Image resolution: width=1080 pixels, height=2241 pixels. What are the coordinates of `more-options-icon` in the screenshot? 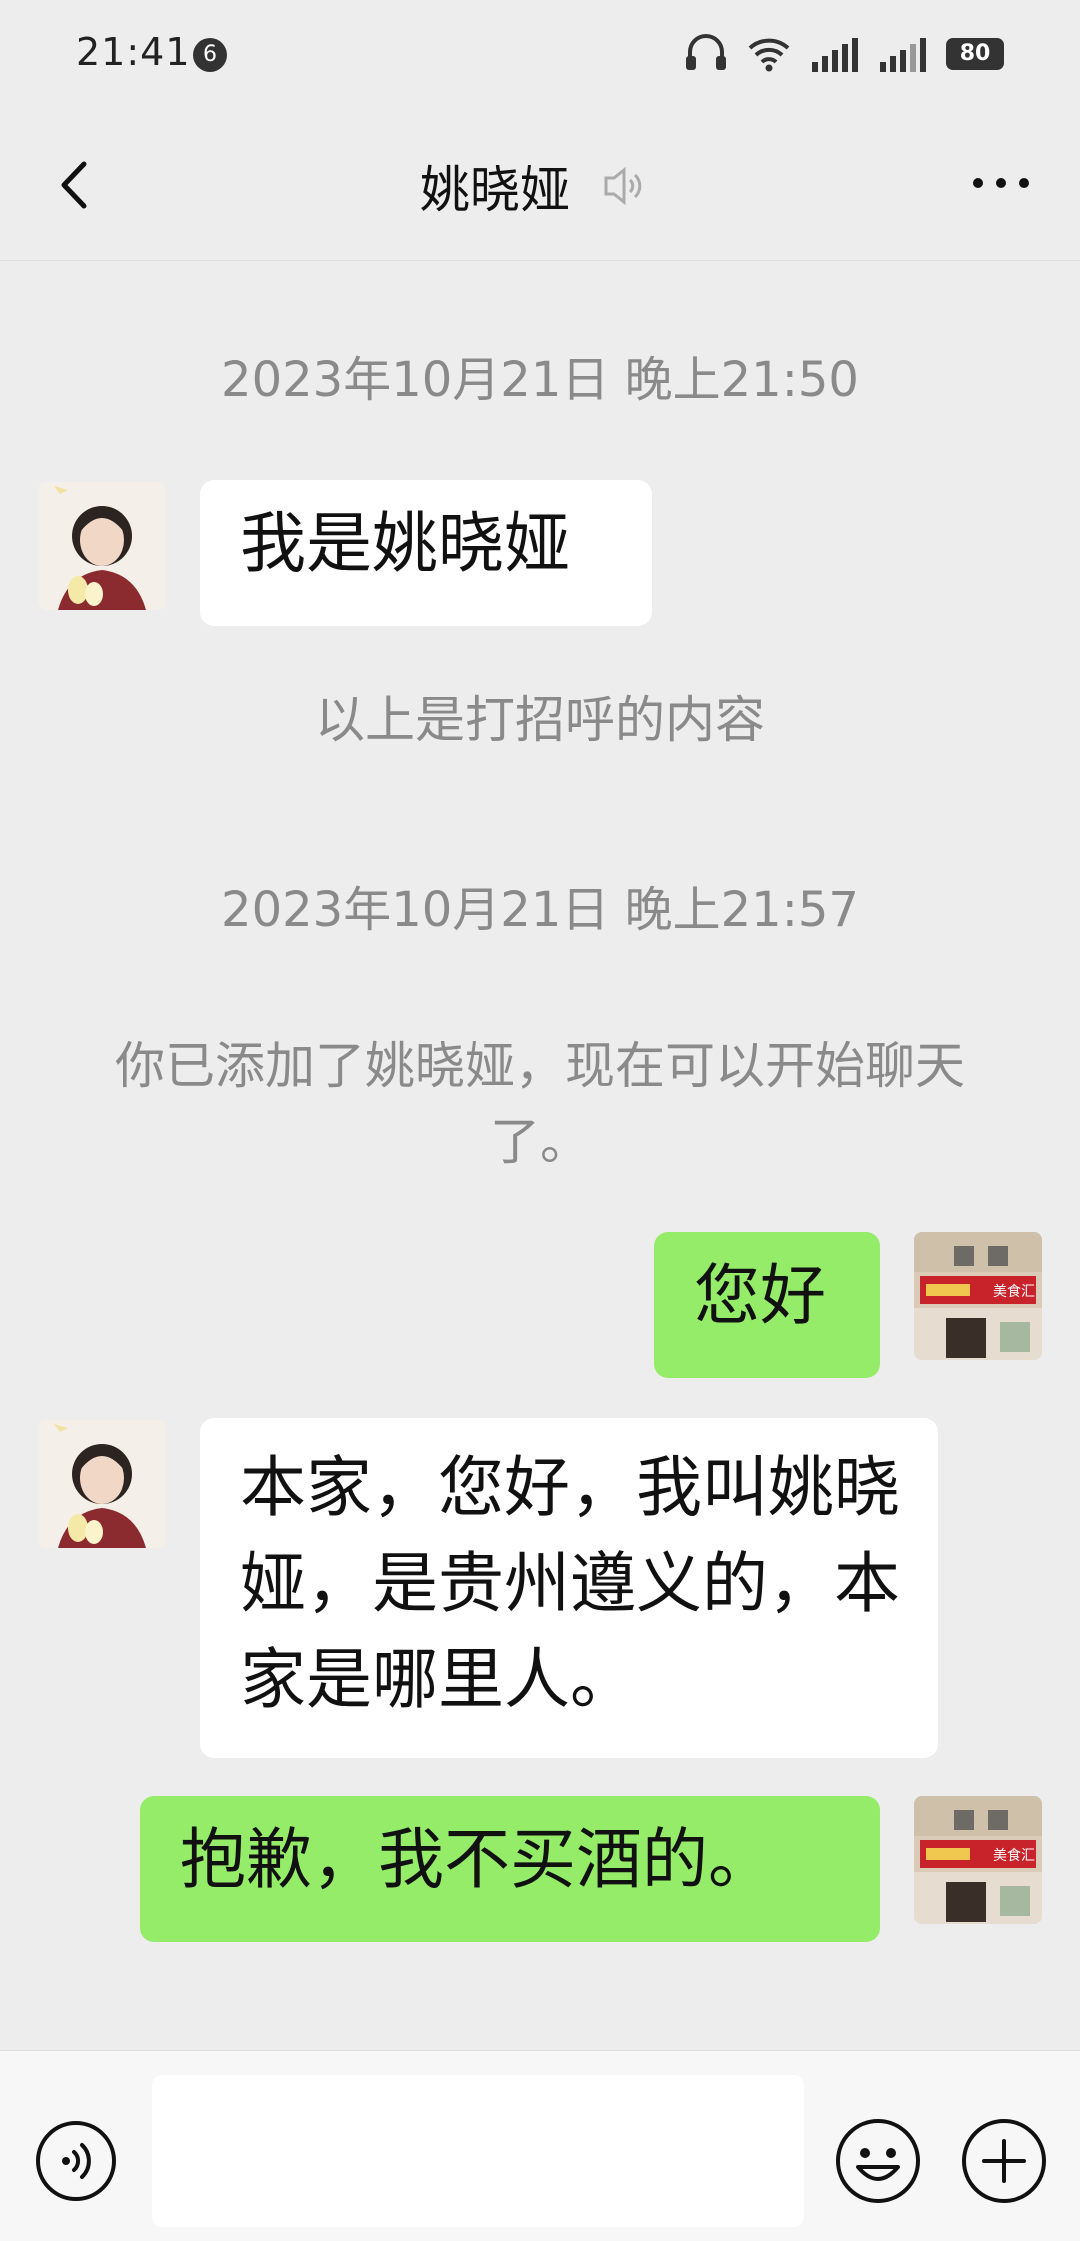 It's located at (1001, 183).